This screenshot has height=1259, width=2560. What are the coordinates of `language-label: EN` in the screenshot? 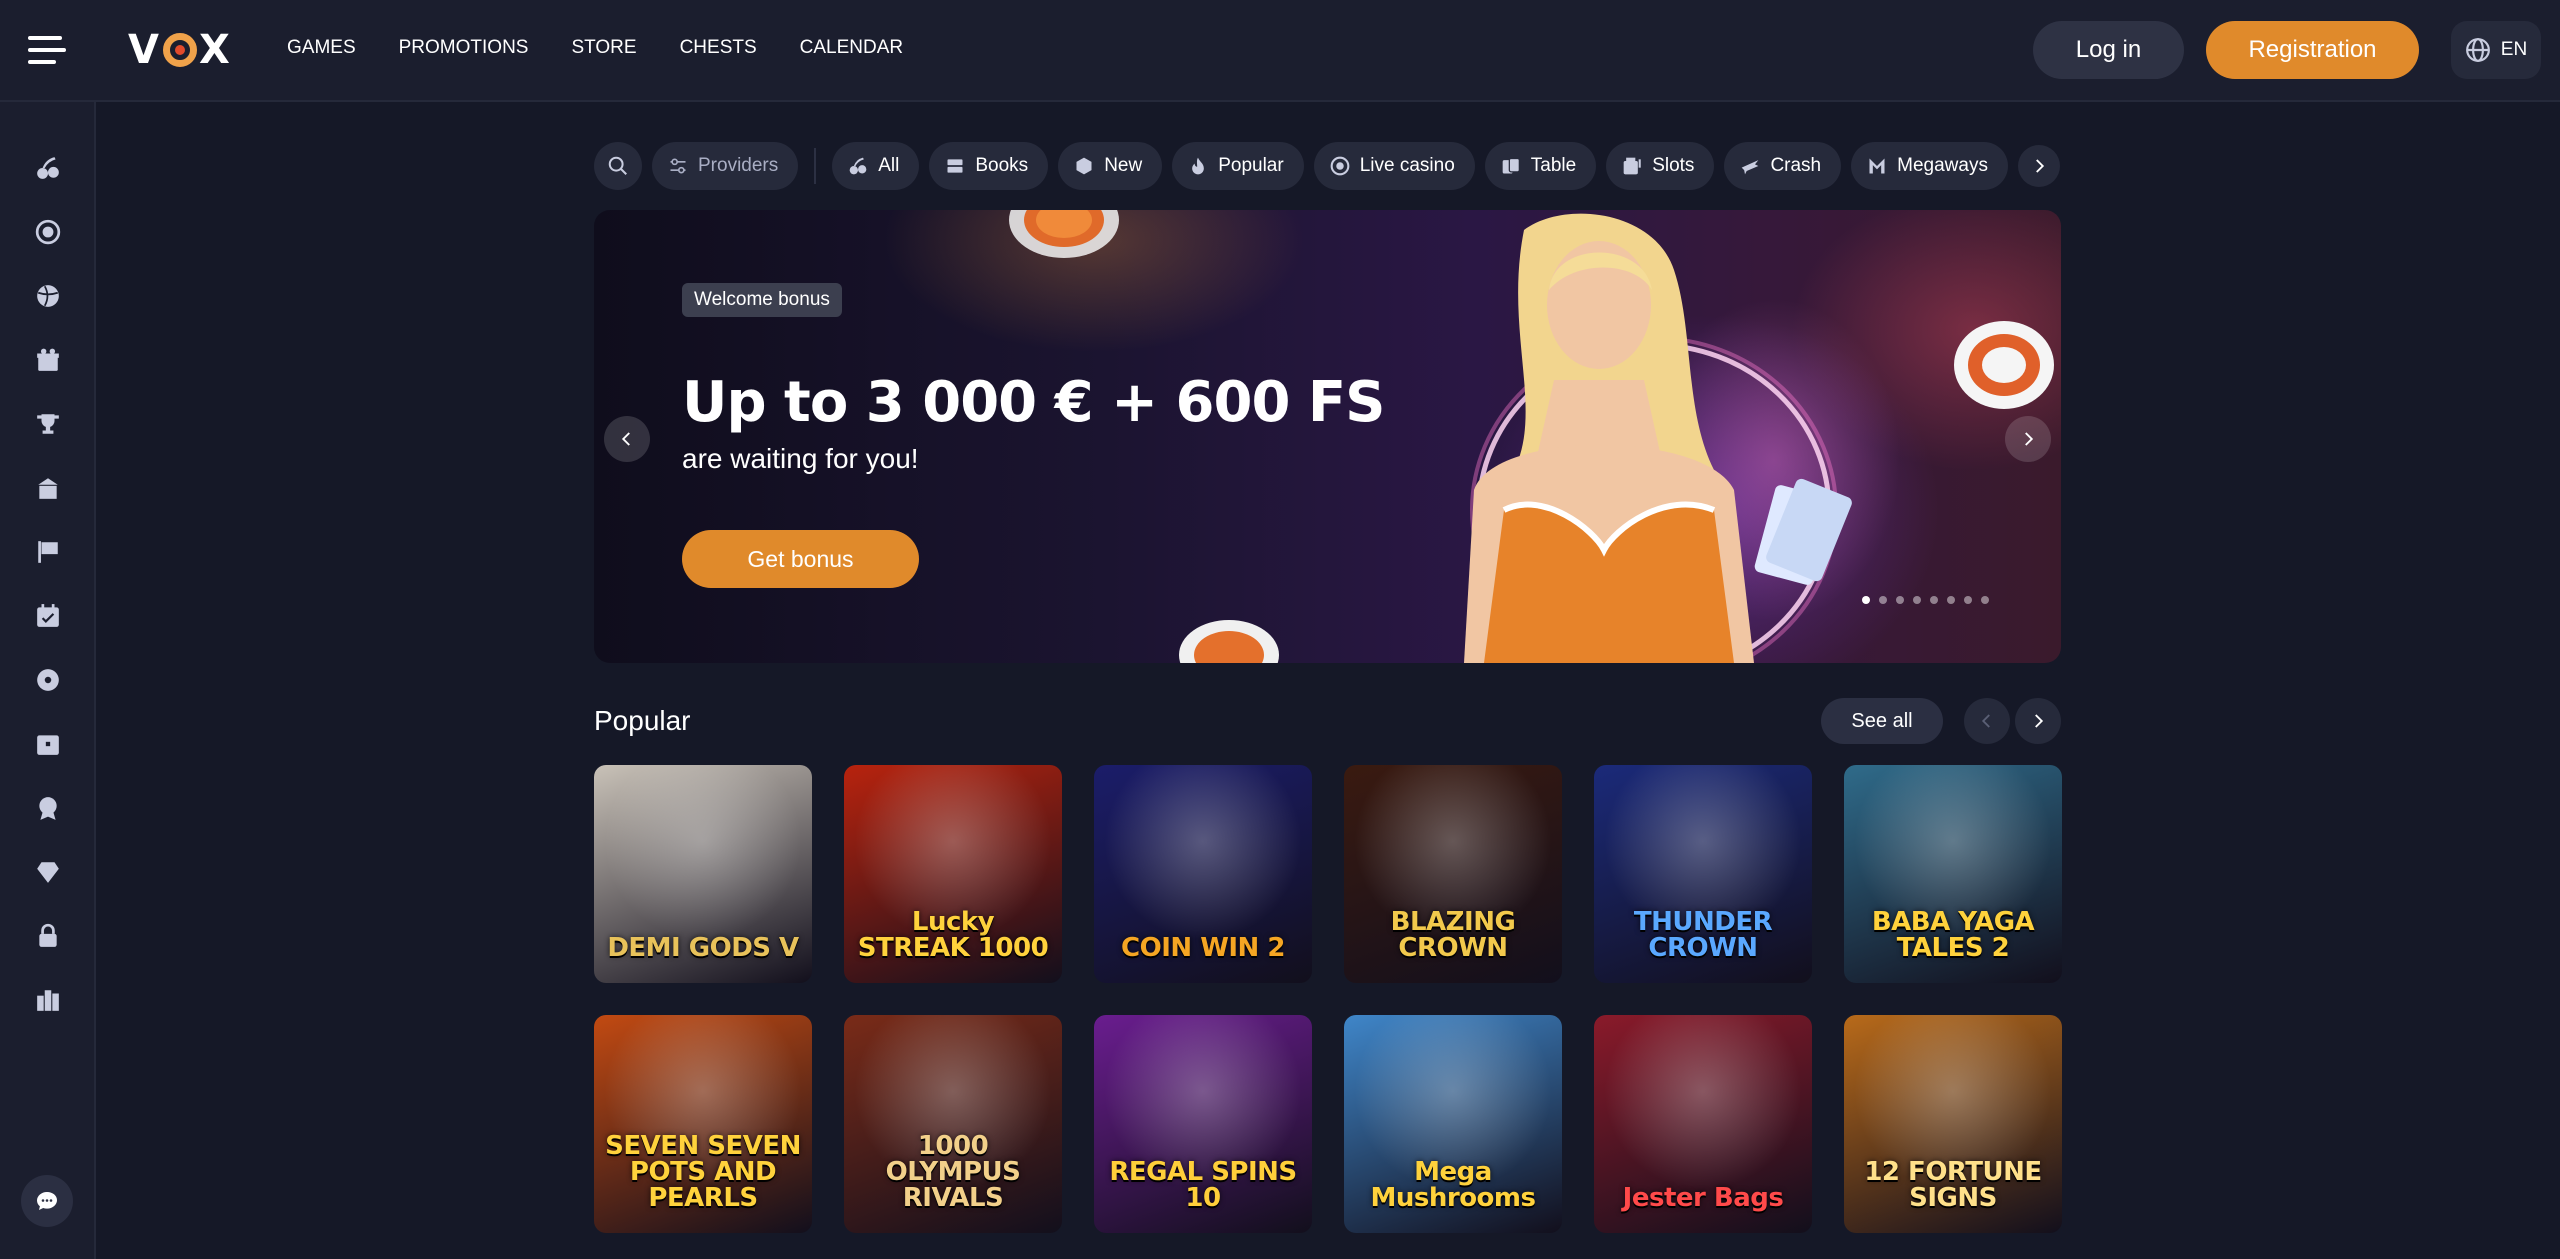 It's located at (2514, 49).